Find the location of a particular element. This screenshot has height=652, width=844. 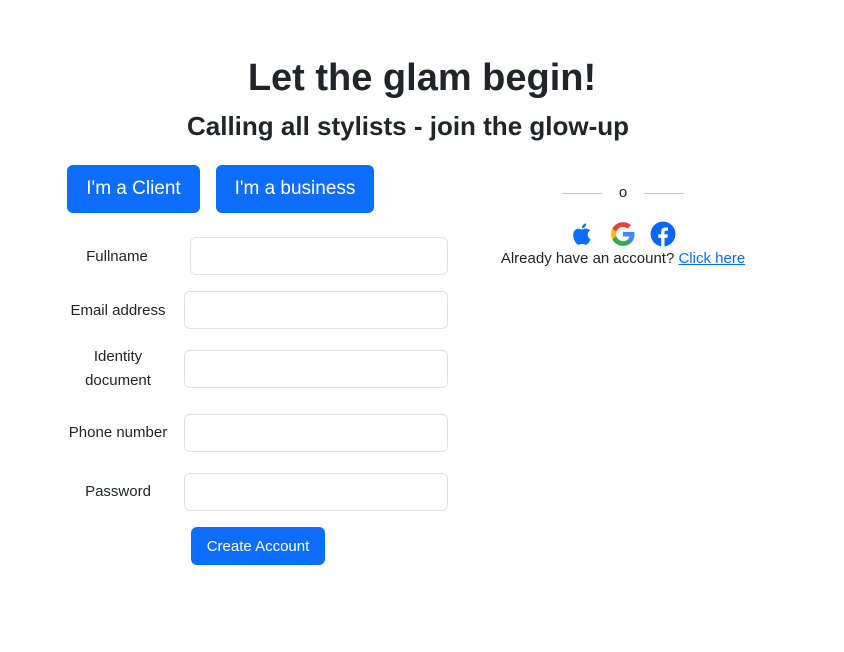

email-label: Email address is located at coordinates (118, 310).